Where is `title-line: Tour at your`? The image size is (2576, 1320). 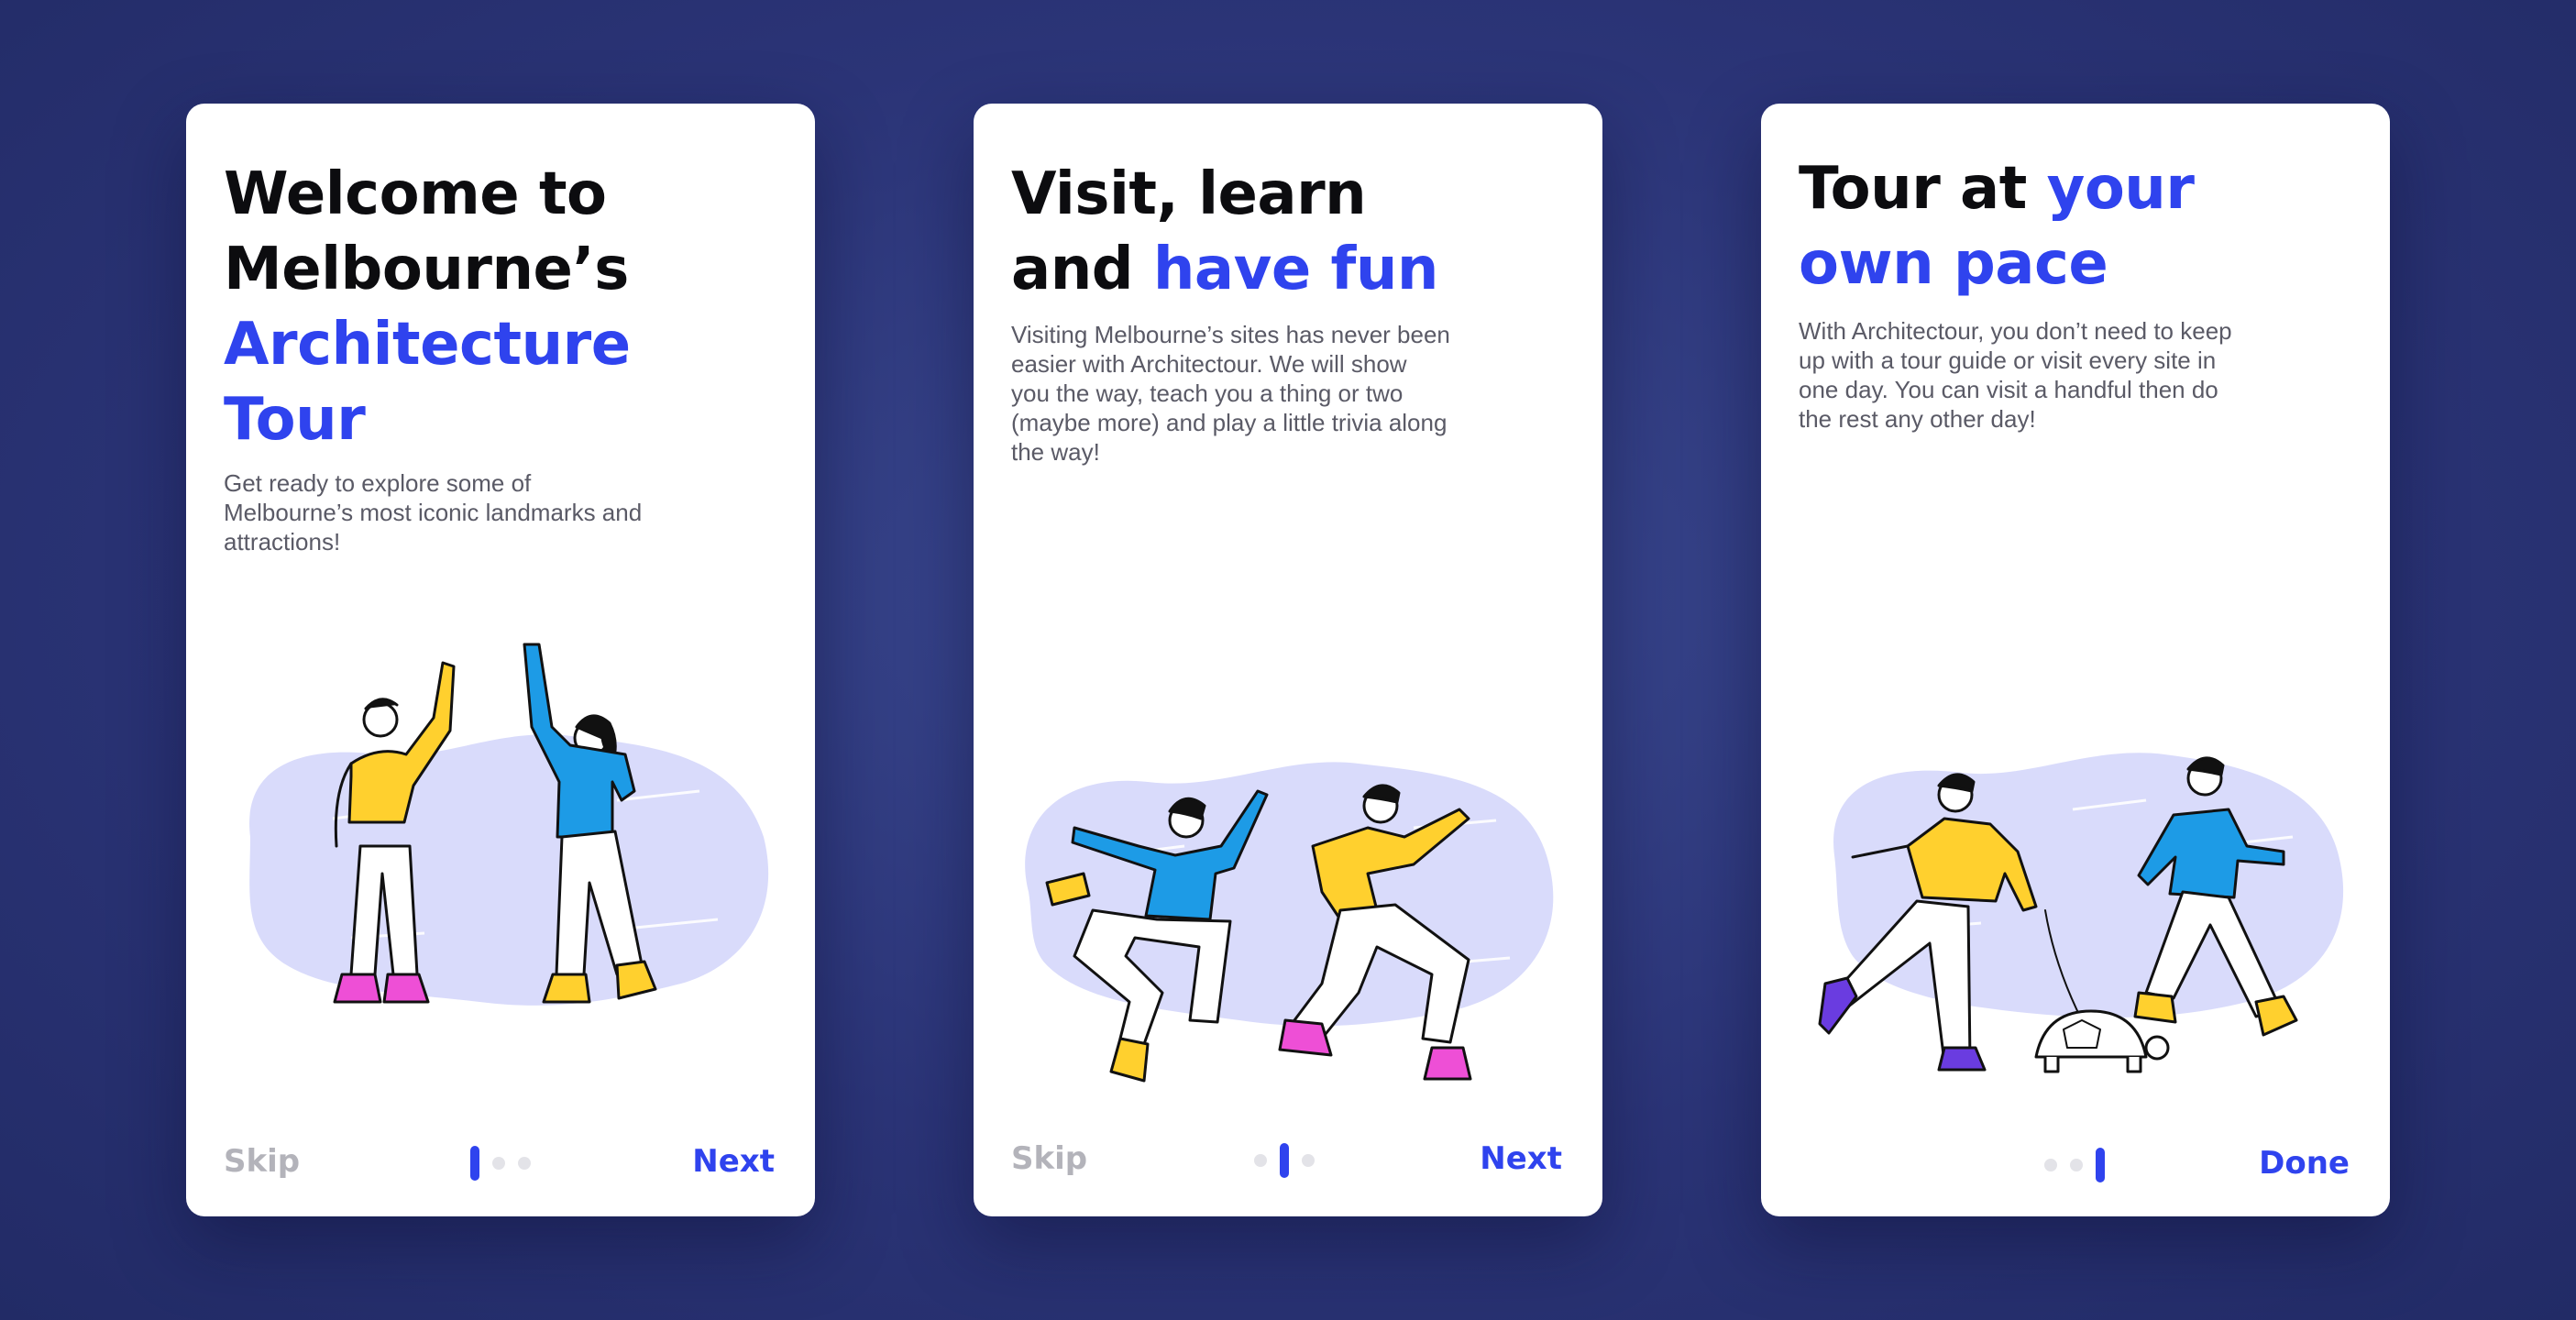
title-line: Tour at your is located at coordinates (1997, 188).